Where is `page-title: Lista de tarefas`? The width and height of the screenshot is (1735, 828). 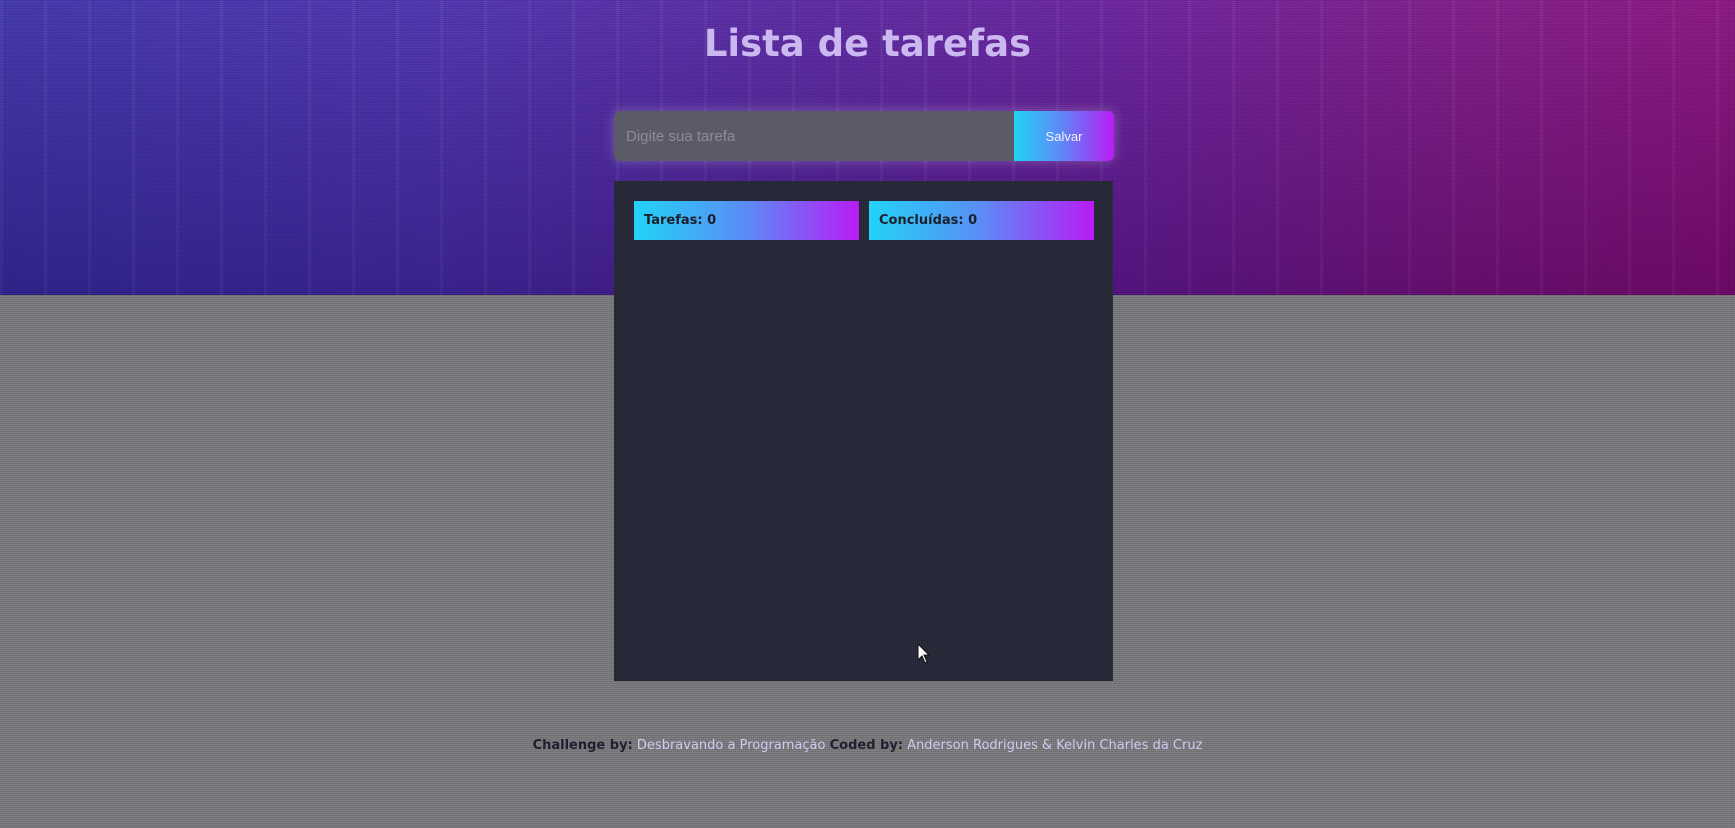
page-title: Lista de tarefas is located at coordinates (867, 43).